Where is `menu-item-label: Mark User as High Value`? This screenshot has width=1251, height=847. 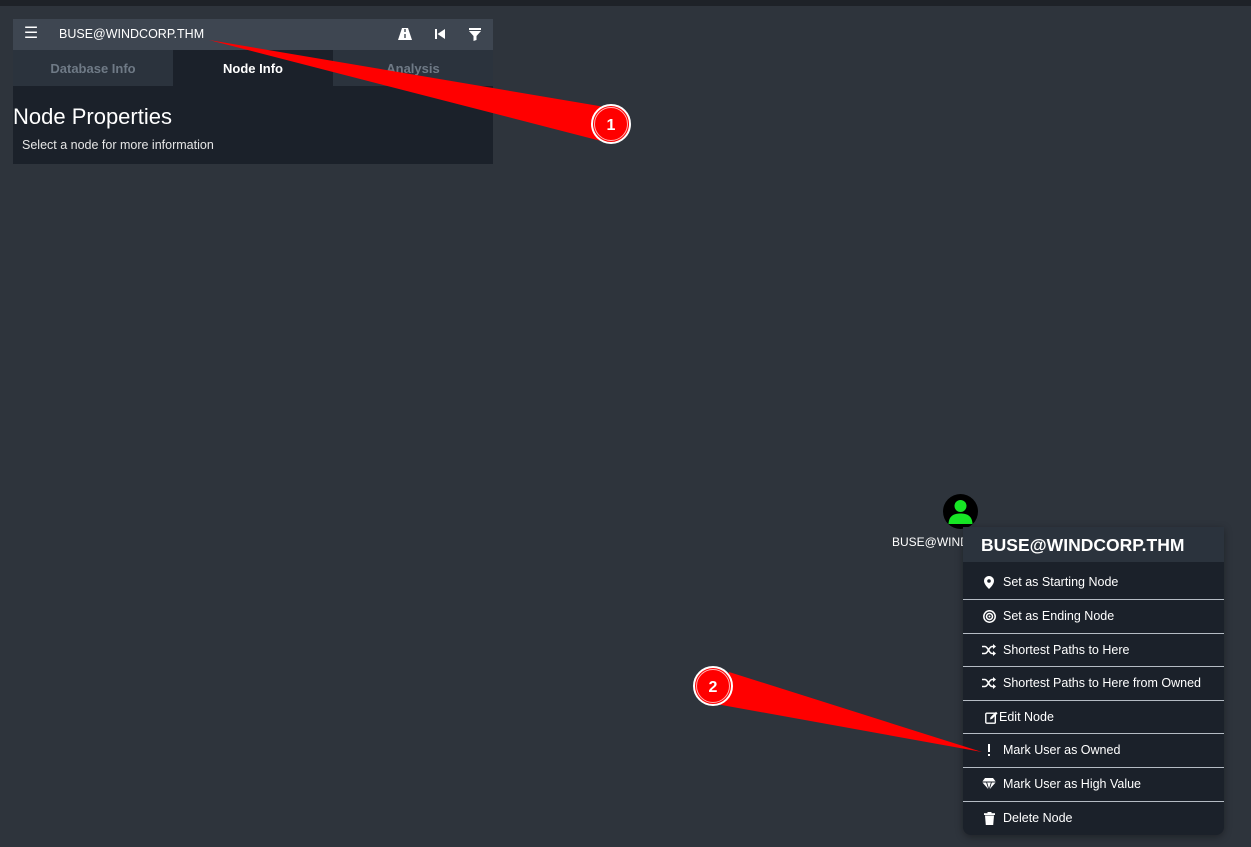
menu-item-label: Mark User as High Value is located at coordinates (1072, 784).